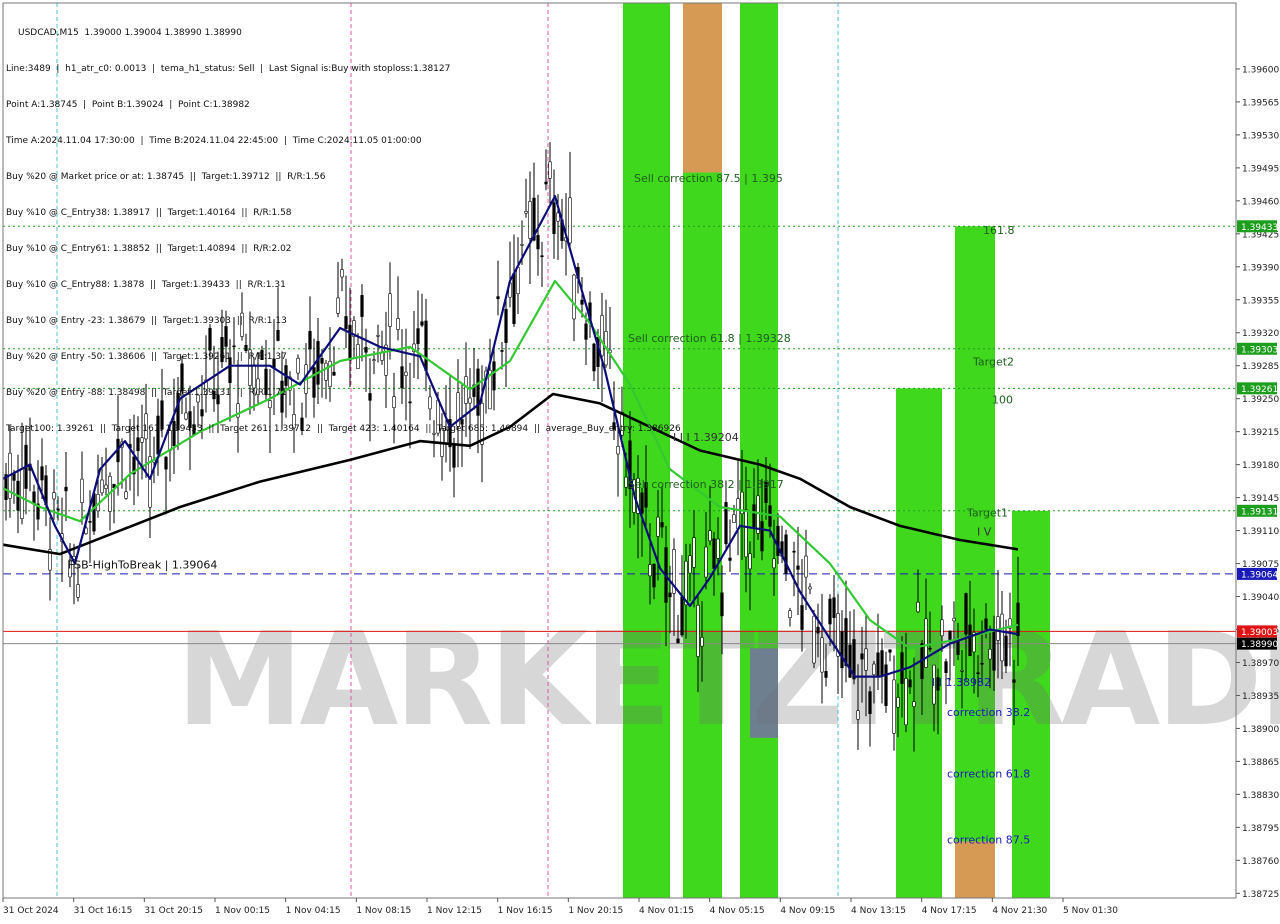  Describe the element at coordinates (1260, 532) in the screenshot. I see `y-tick-label: 1.39110` at that location.